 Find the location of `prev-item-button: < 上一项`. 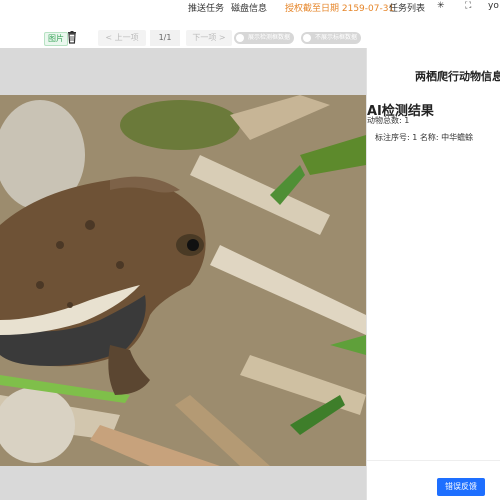

prev-item-button: < 上一项 is located at coordinates (122, 38).